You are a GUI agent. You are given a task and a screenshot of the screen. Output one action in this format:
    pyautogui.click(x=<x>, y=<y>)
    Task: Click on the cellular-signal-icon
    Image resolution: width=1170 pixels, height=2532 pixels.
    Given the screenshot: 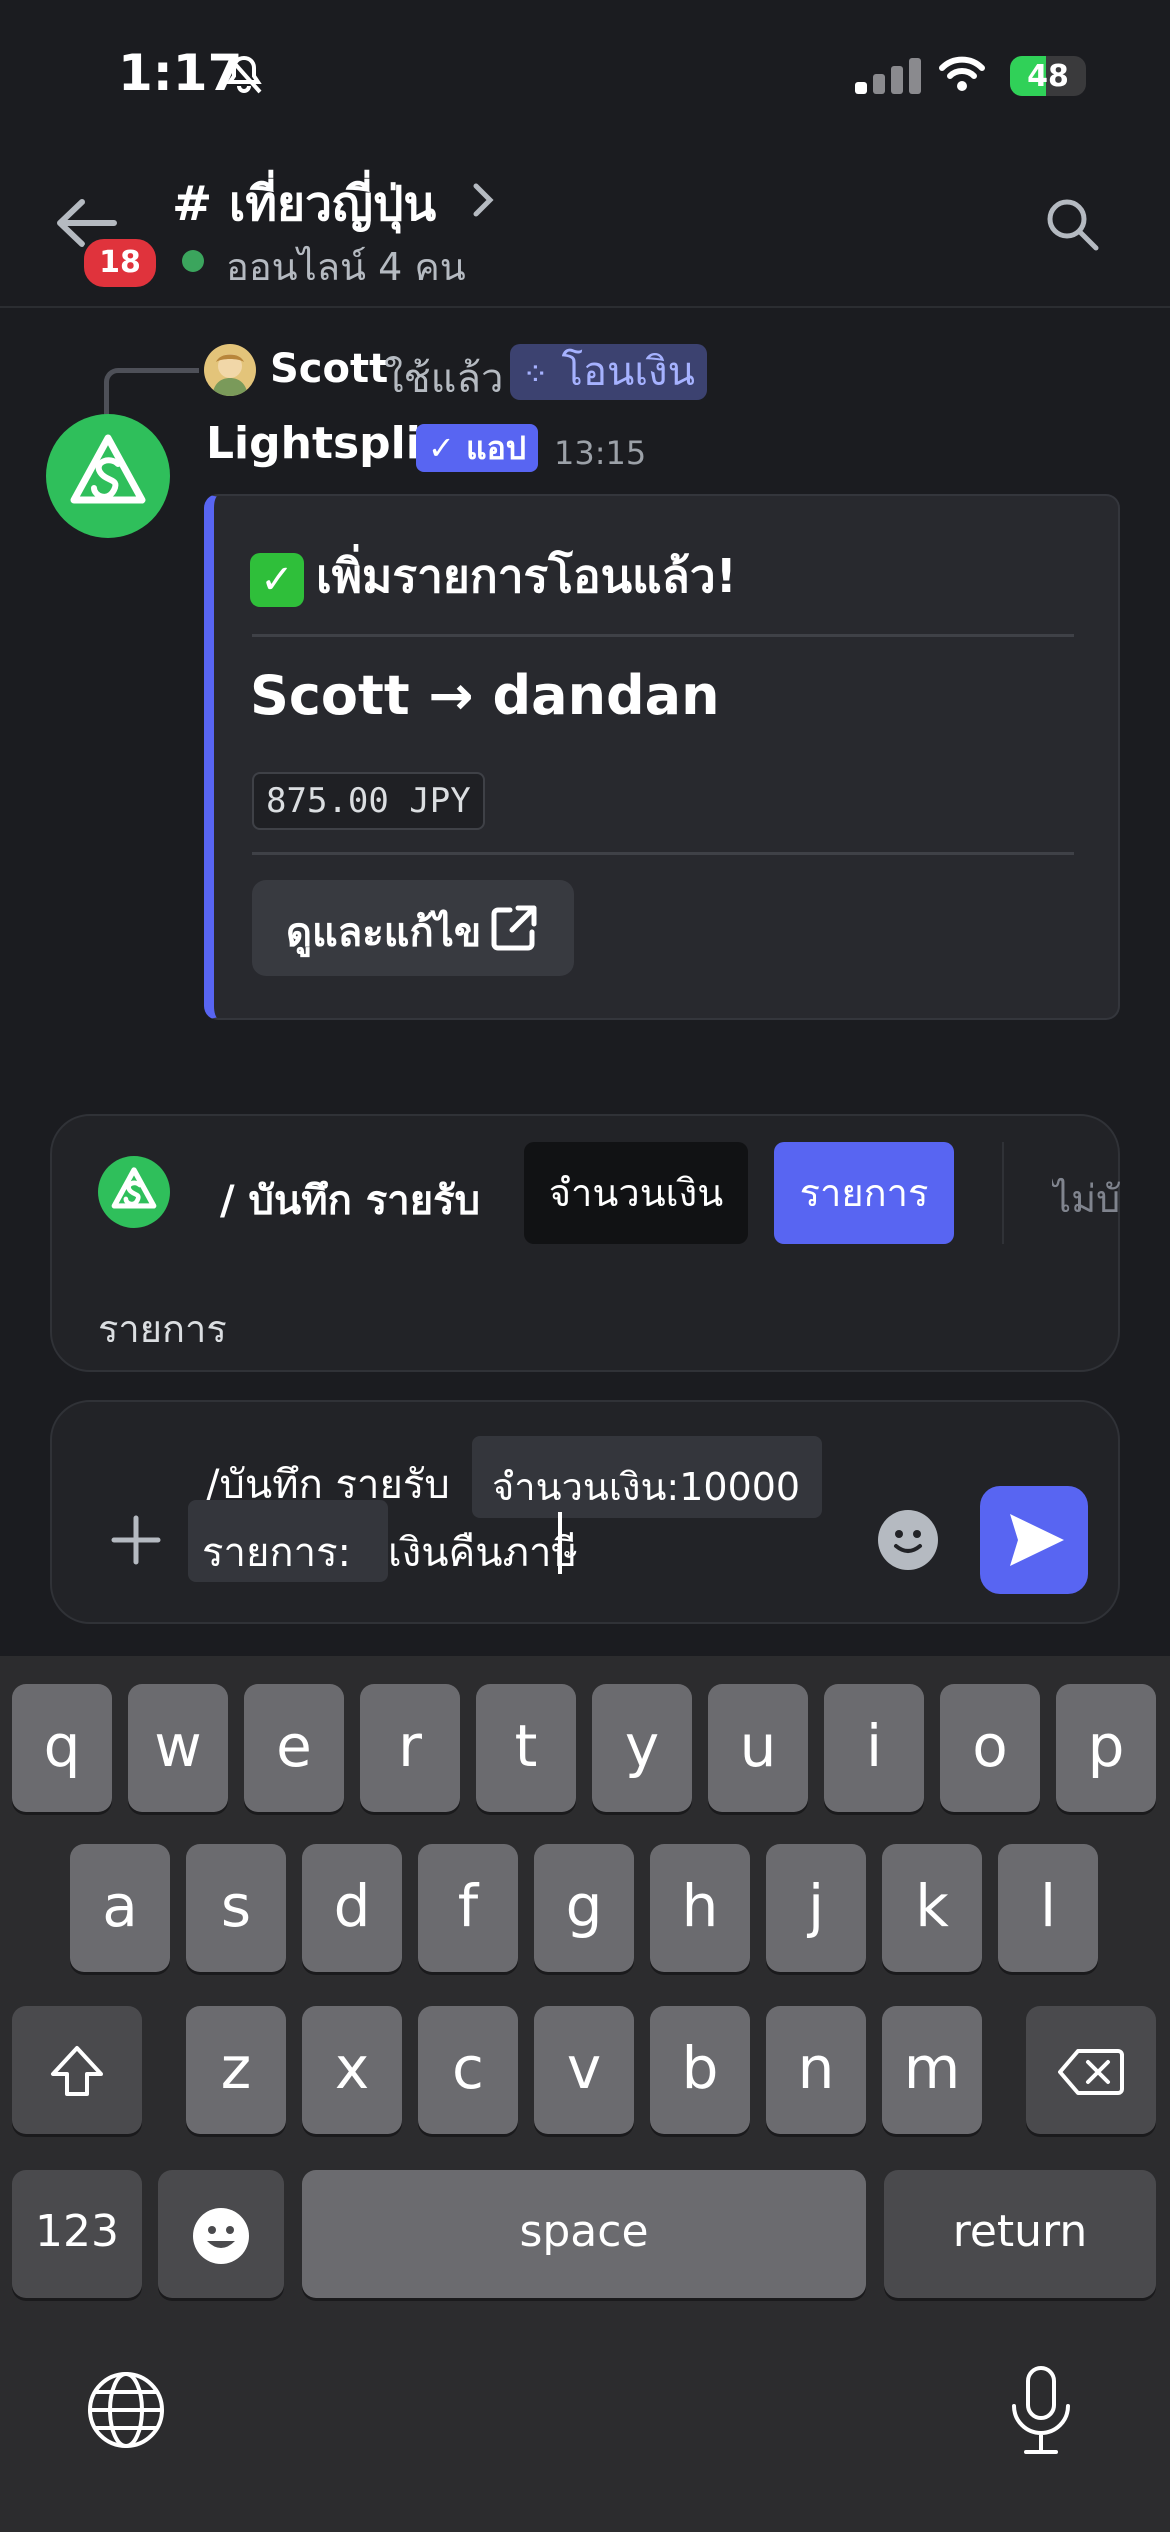 What is the action you would take?
    pyautogui.click(x=891, y=76)
    